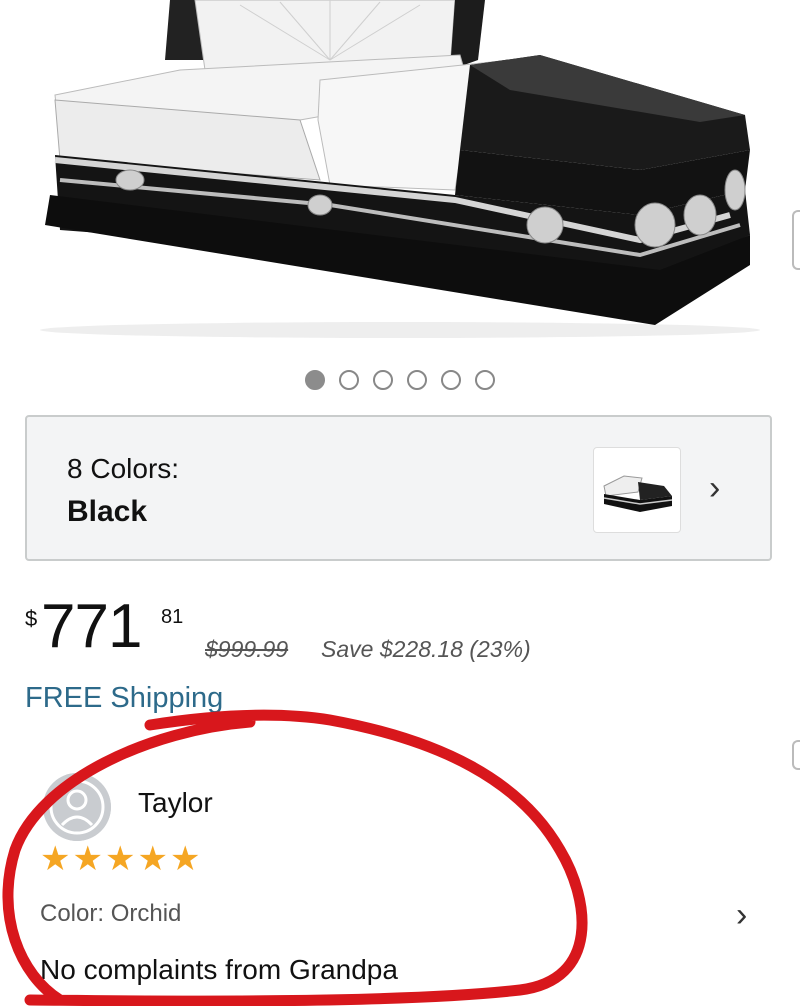 The image size is (800, 1006). What do you see at coordinates (637, 490) in the screenshot?
I see `color-thumbnail` at bounding box center [637, 490].